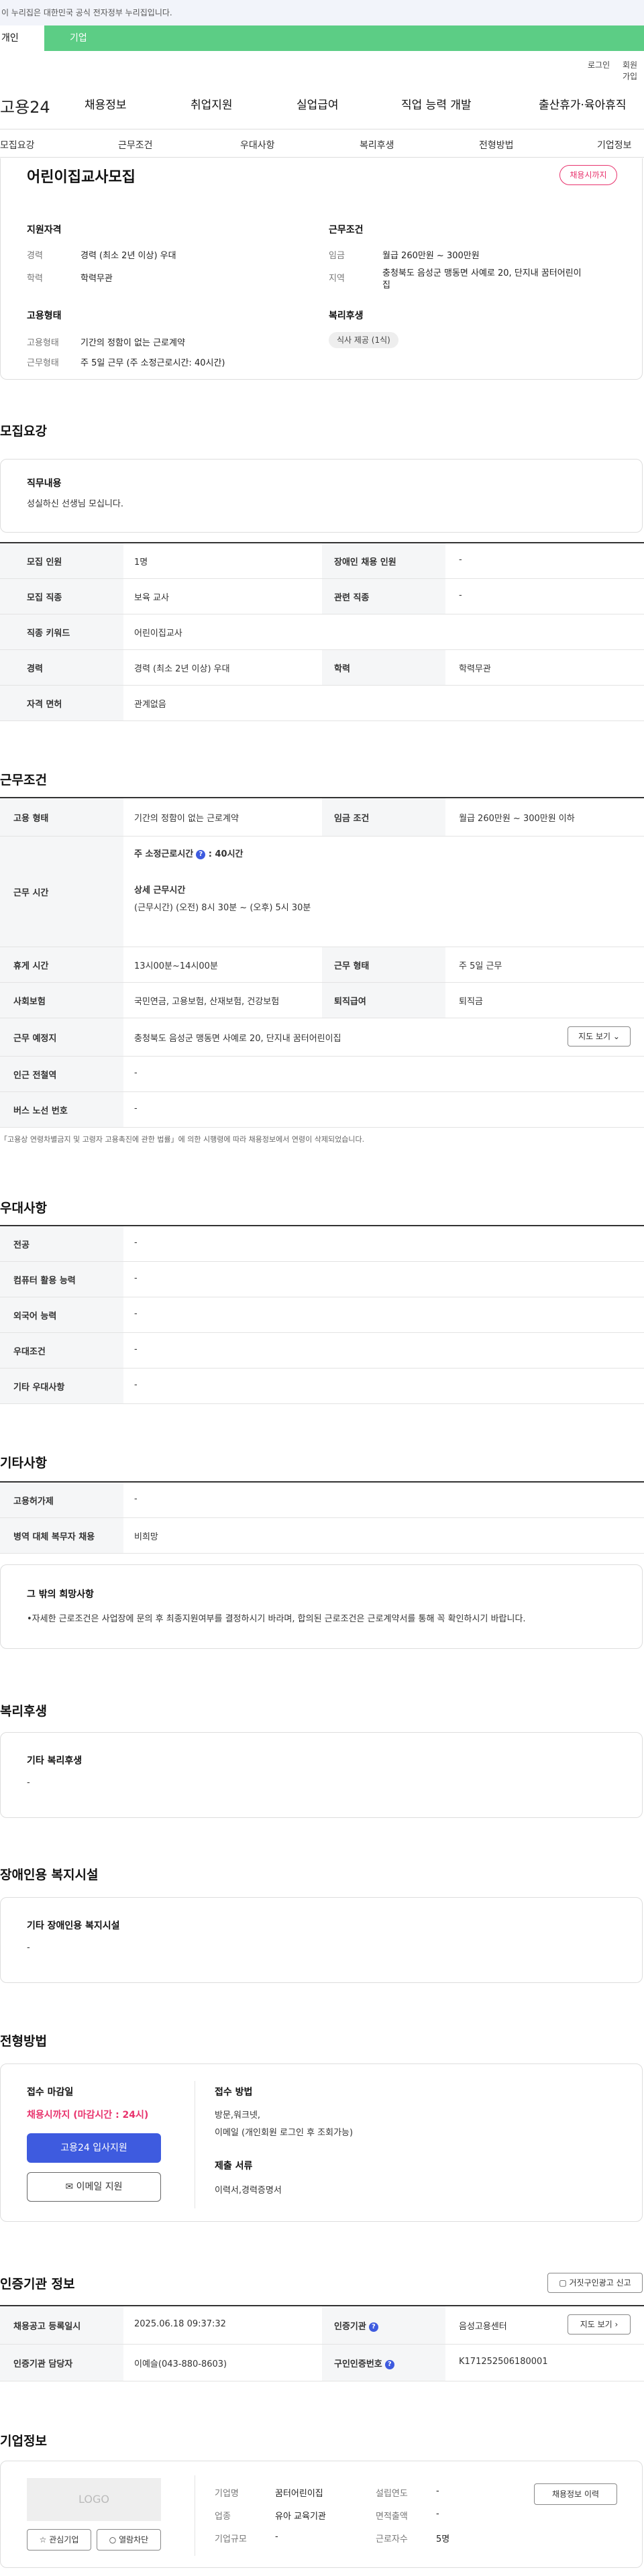 The height and width of the screenshot is (2576, 644). Describe the element at coordinates (43, 363) in the screenshot. I see `worktype-key: 근무형태` at that location.